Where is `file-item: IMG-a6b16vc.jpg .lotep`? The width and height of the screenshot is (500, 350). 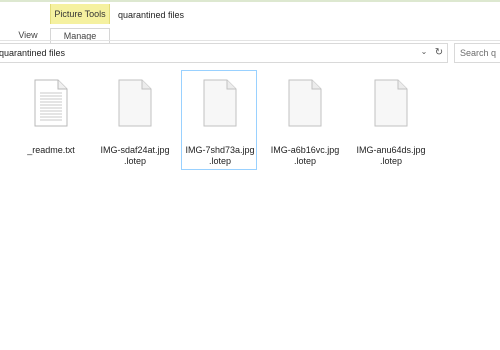
file-item: IMG-a6b16vc.jpg .lotep is located at coordinates (304, 120).